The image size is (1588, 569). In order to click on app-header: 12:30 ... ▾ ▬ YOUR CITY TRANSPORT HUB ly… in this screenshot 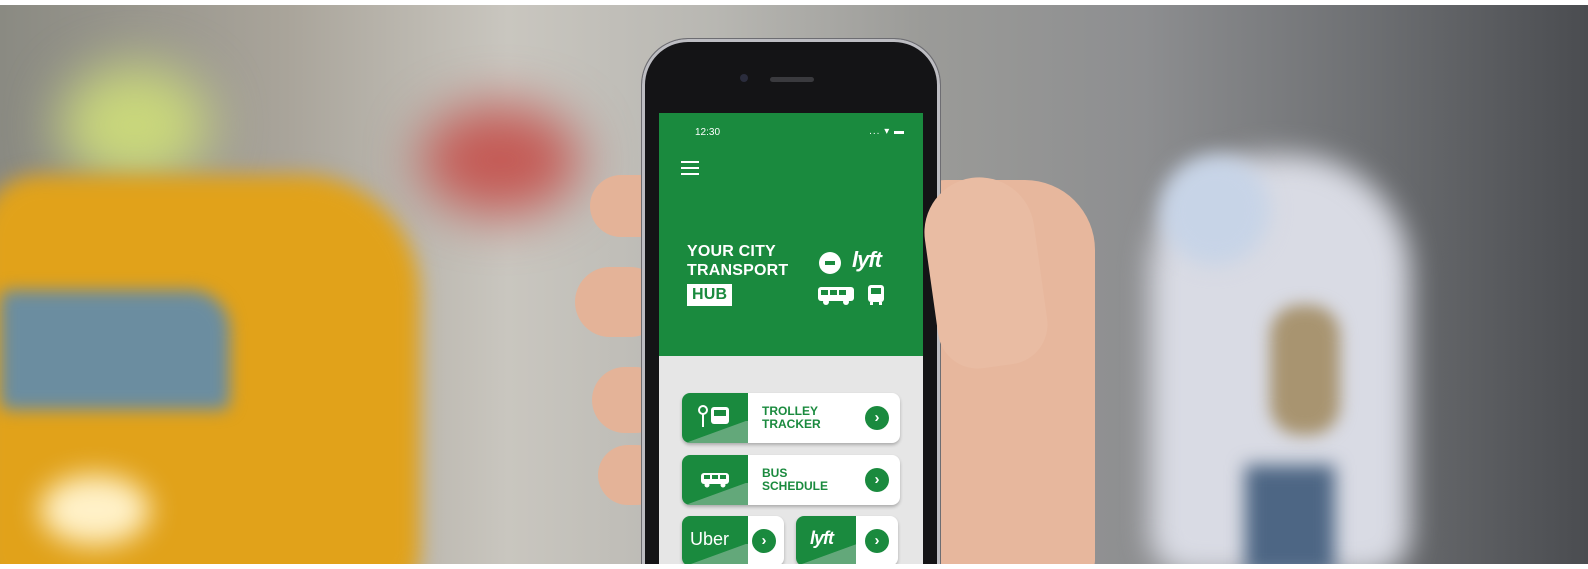, I will do `click(791, 234)`.